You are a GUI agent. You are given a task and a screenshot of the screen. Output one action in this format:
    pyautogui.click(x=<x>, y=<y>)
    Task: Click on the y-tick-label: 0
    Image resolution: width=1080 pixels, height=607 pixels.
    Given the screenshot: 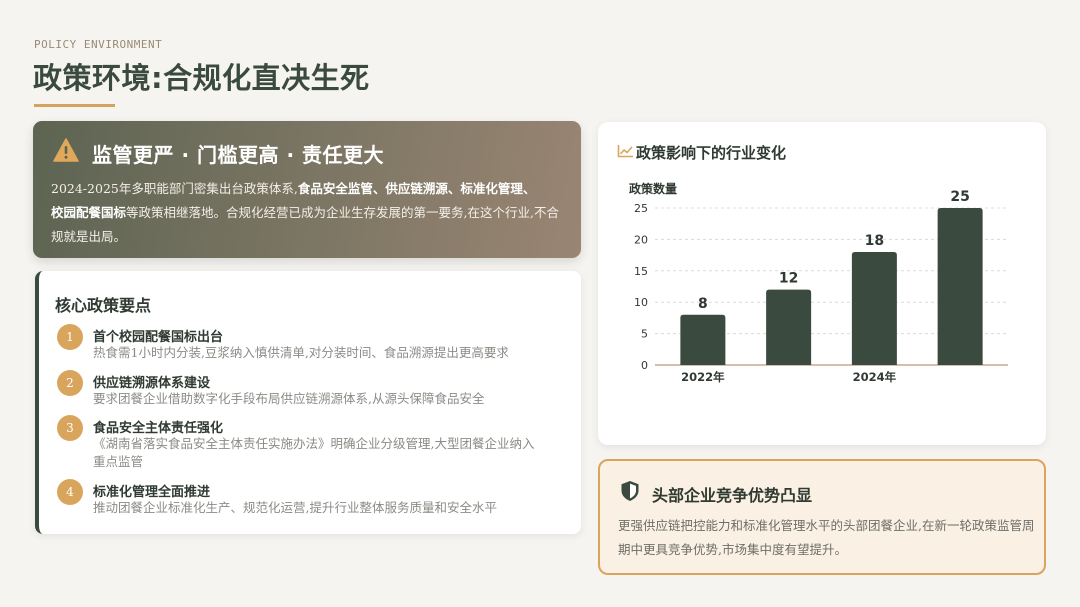 What is the action you would take?
    pyautogui.click(x=644, y=365)
    